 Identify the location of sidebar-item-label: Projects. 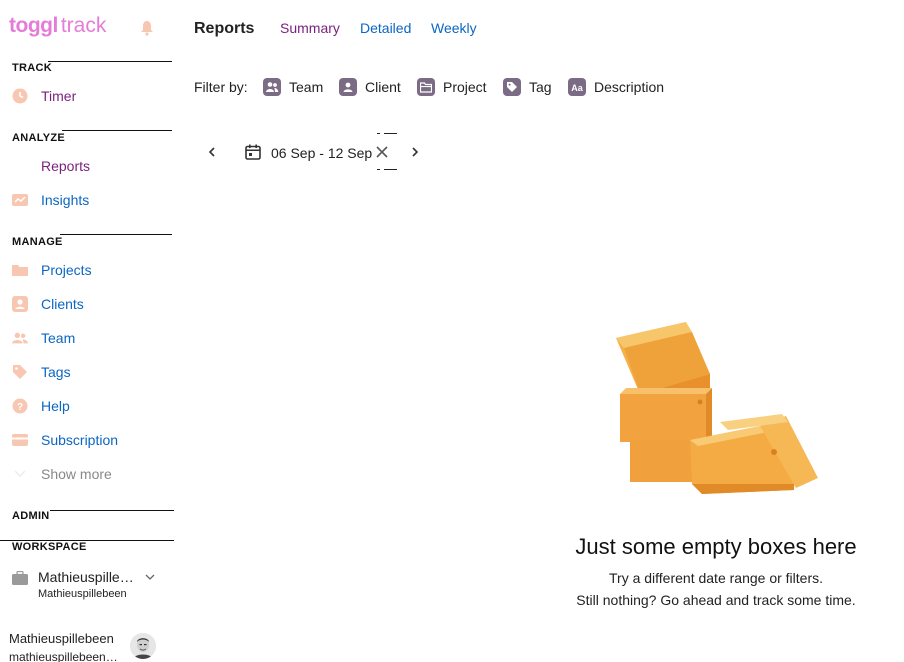
(66, 270).